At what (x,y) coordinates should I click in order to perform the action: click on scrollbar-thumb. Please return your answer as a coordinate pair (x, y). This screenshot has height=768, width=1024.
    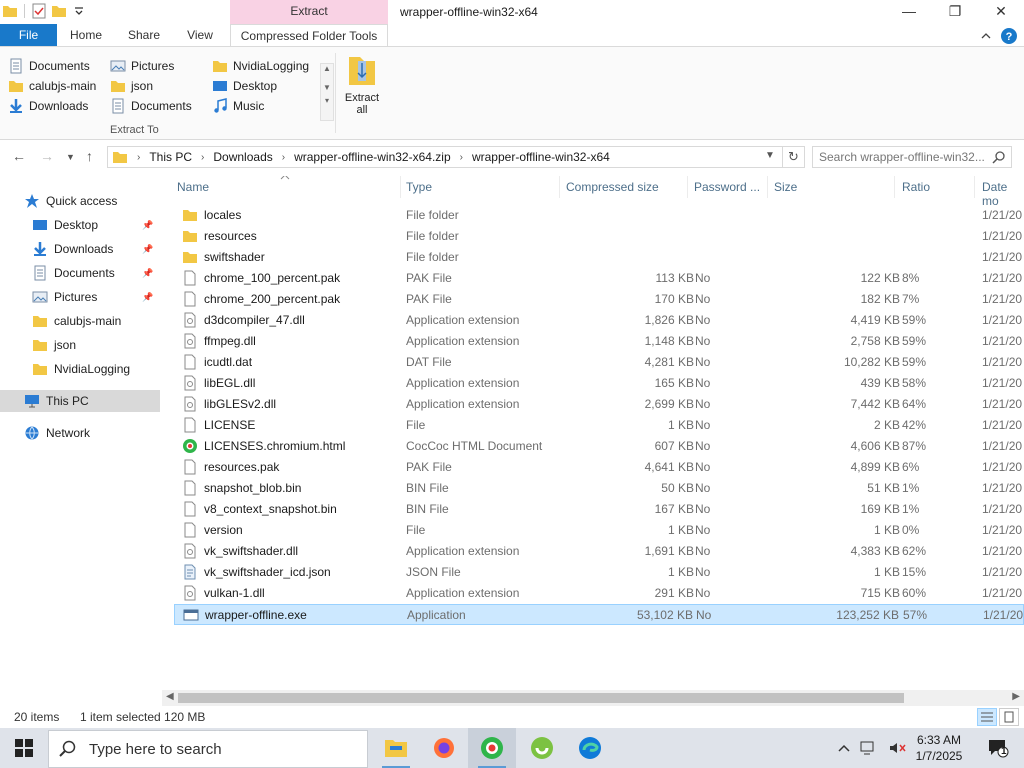
    Looking at the image, I should click on (541, 698).